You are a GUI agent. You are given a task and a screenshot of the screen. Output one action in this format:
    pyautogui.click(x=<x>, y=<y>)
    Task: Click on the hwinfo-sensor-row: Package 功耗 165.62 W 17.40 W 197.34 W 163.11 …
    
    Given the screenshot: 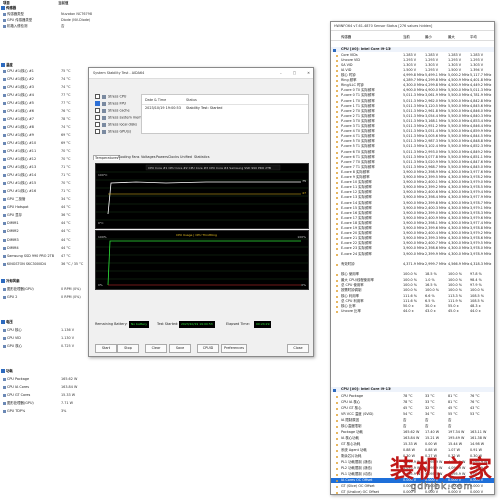 What is the action you would take?
    pyautogui.click(x=412, y=432)
    